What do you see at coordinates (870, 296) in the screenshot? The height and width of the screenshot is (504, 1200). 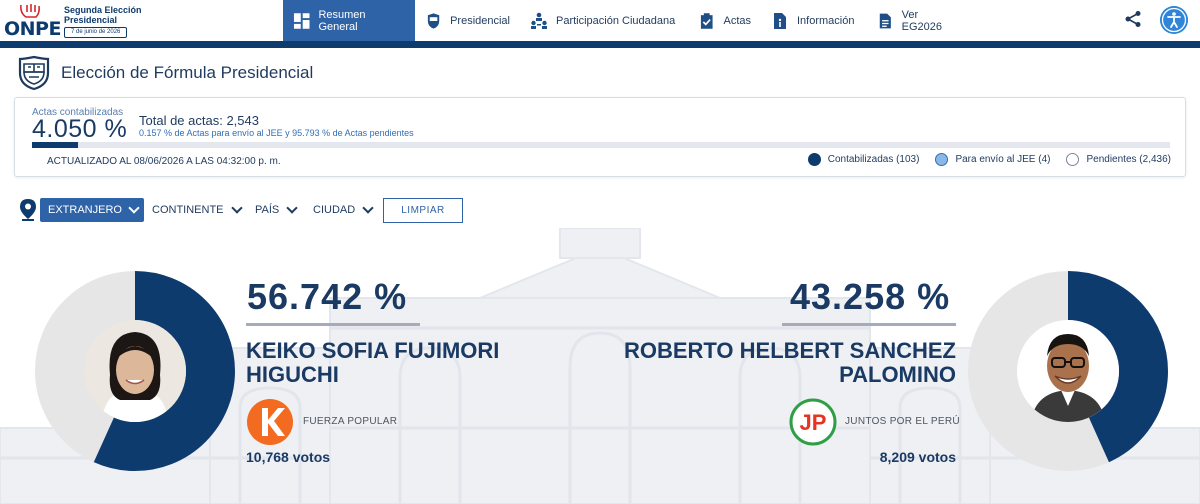 I see `candidate-2-percent: 43.258 %` at bounding box center [870, 296].